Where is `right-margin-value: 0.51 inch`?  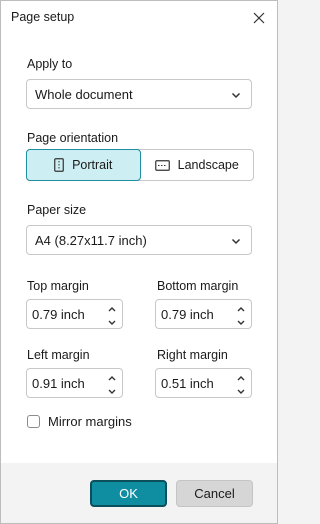
right-margin-value: 0.51 inch is located at coordinates (187, 383).